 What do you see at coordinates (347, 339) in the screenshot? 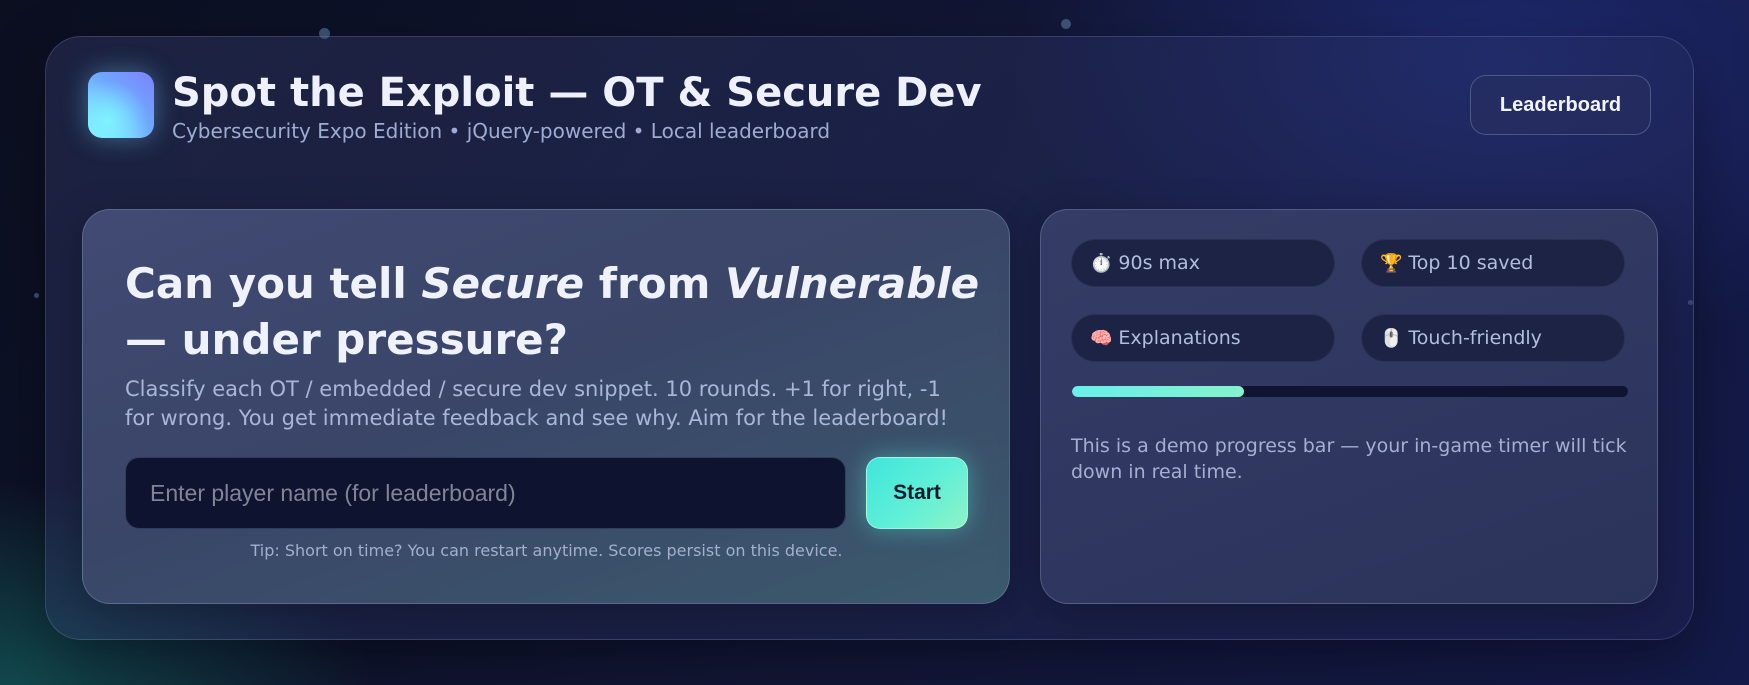
I see `headline-text: — under pressure?` at bounding box center [347, 339].